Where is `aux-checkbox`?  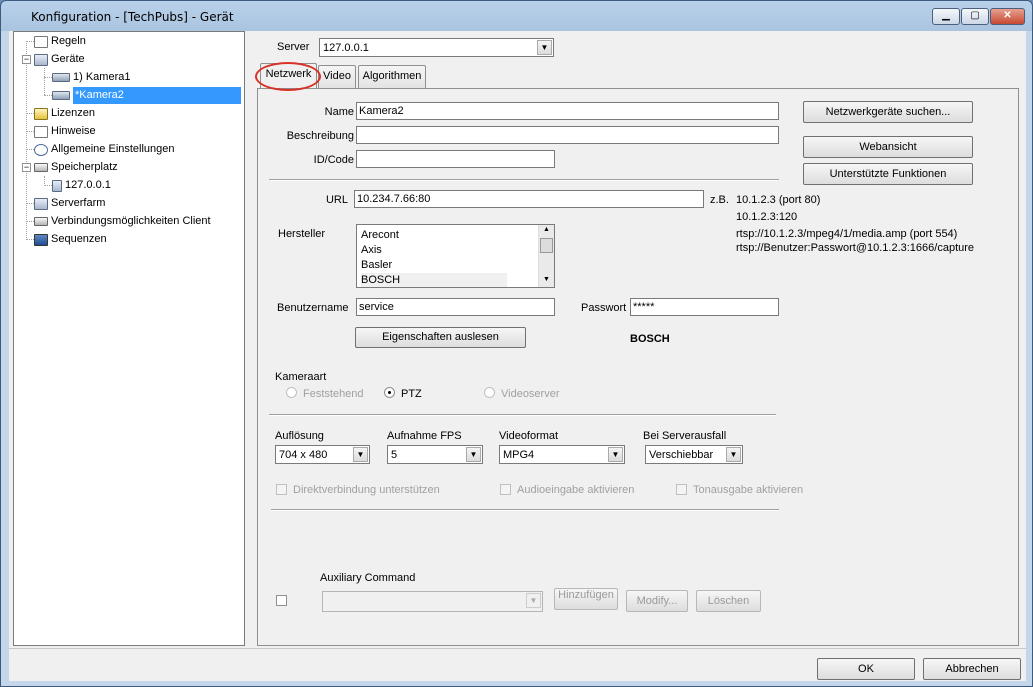
aux-checkbox is located at coordinates (281, 600).